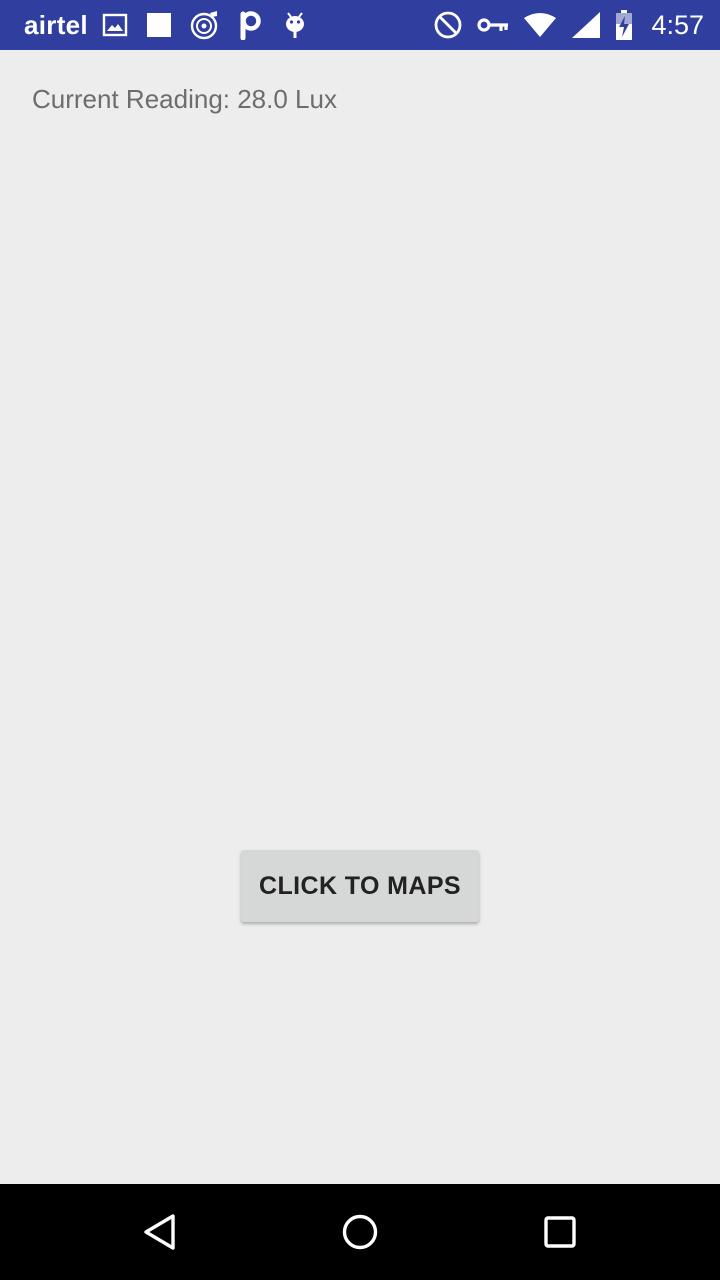 The width and height of the screenshot is (720, 1280). What do you see at coordinates (493, 25) in the screenshot?
I see `vpn-key-icon` at bounding box center [493, 25].